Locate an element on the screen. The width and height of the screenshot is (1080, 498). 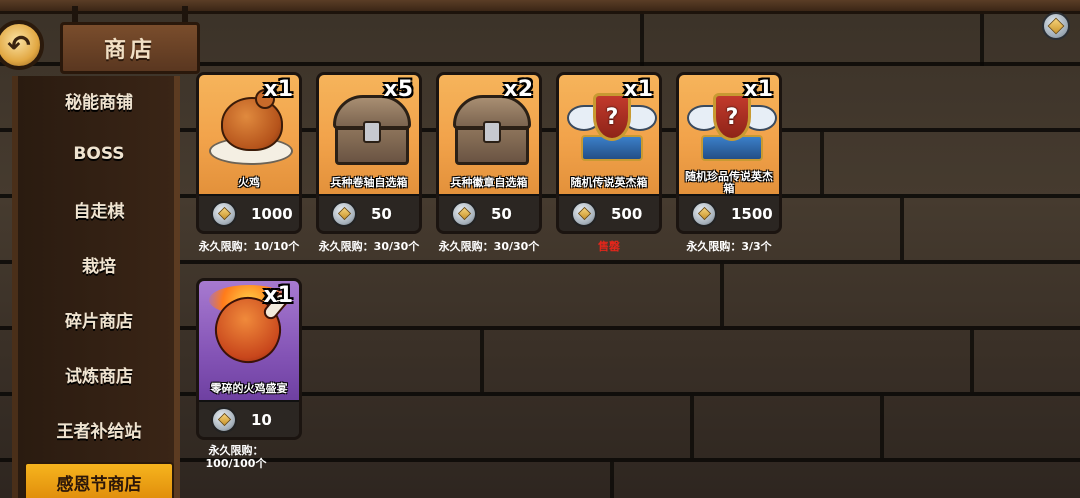
sidebar-item-thanksgiving-shop: 感恩节商店 is located at coordinates (99, 480).